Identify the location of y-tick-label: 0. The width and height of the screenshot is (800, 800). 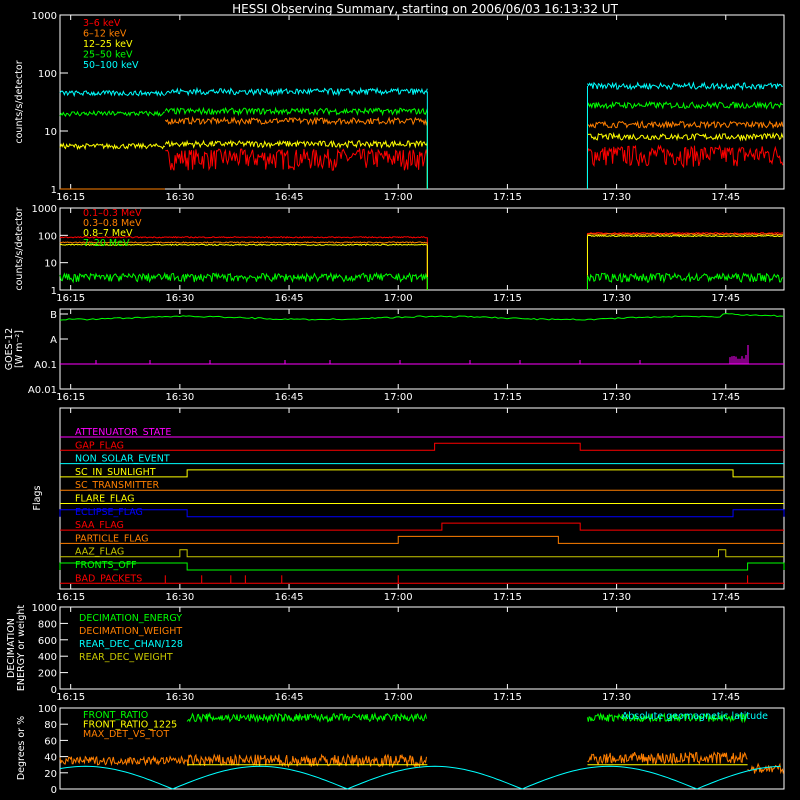
(54, 690).